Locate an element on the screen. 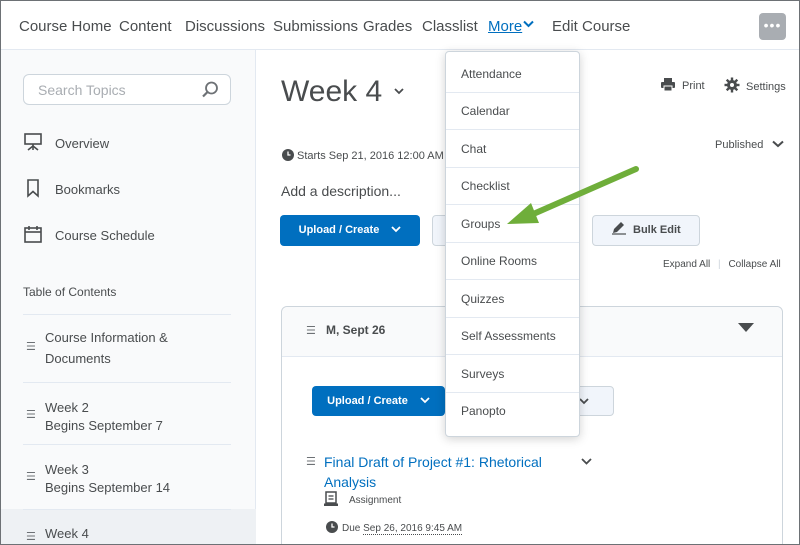  toc-item-title: Week 3 is located at coordinates (67, 469).